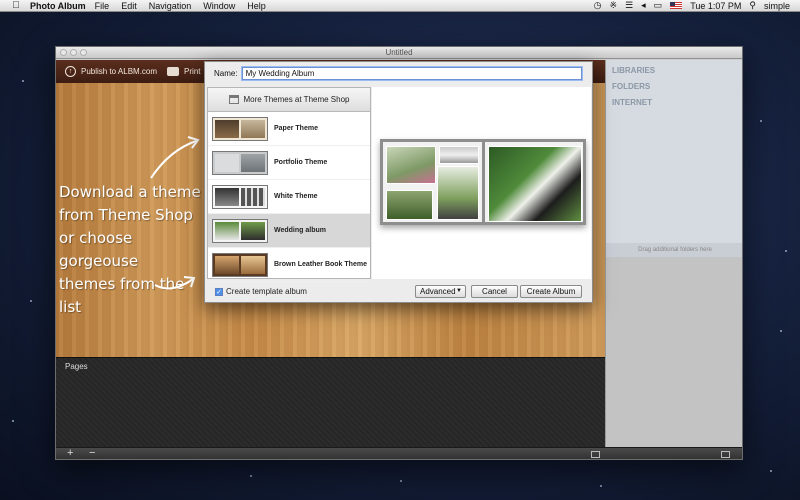  I want to click on bluetooth-icon: ※, so click(614, 5).